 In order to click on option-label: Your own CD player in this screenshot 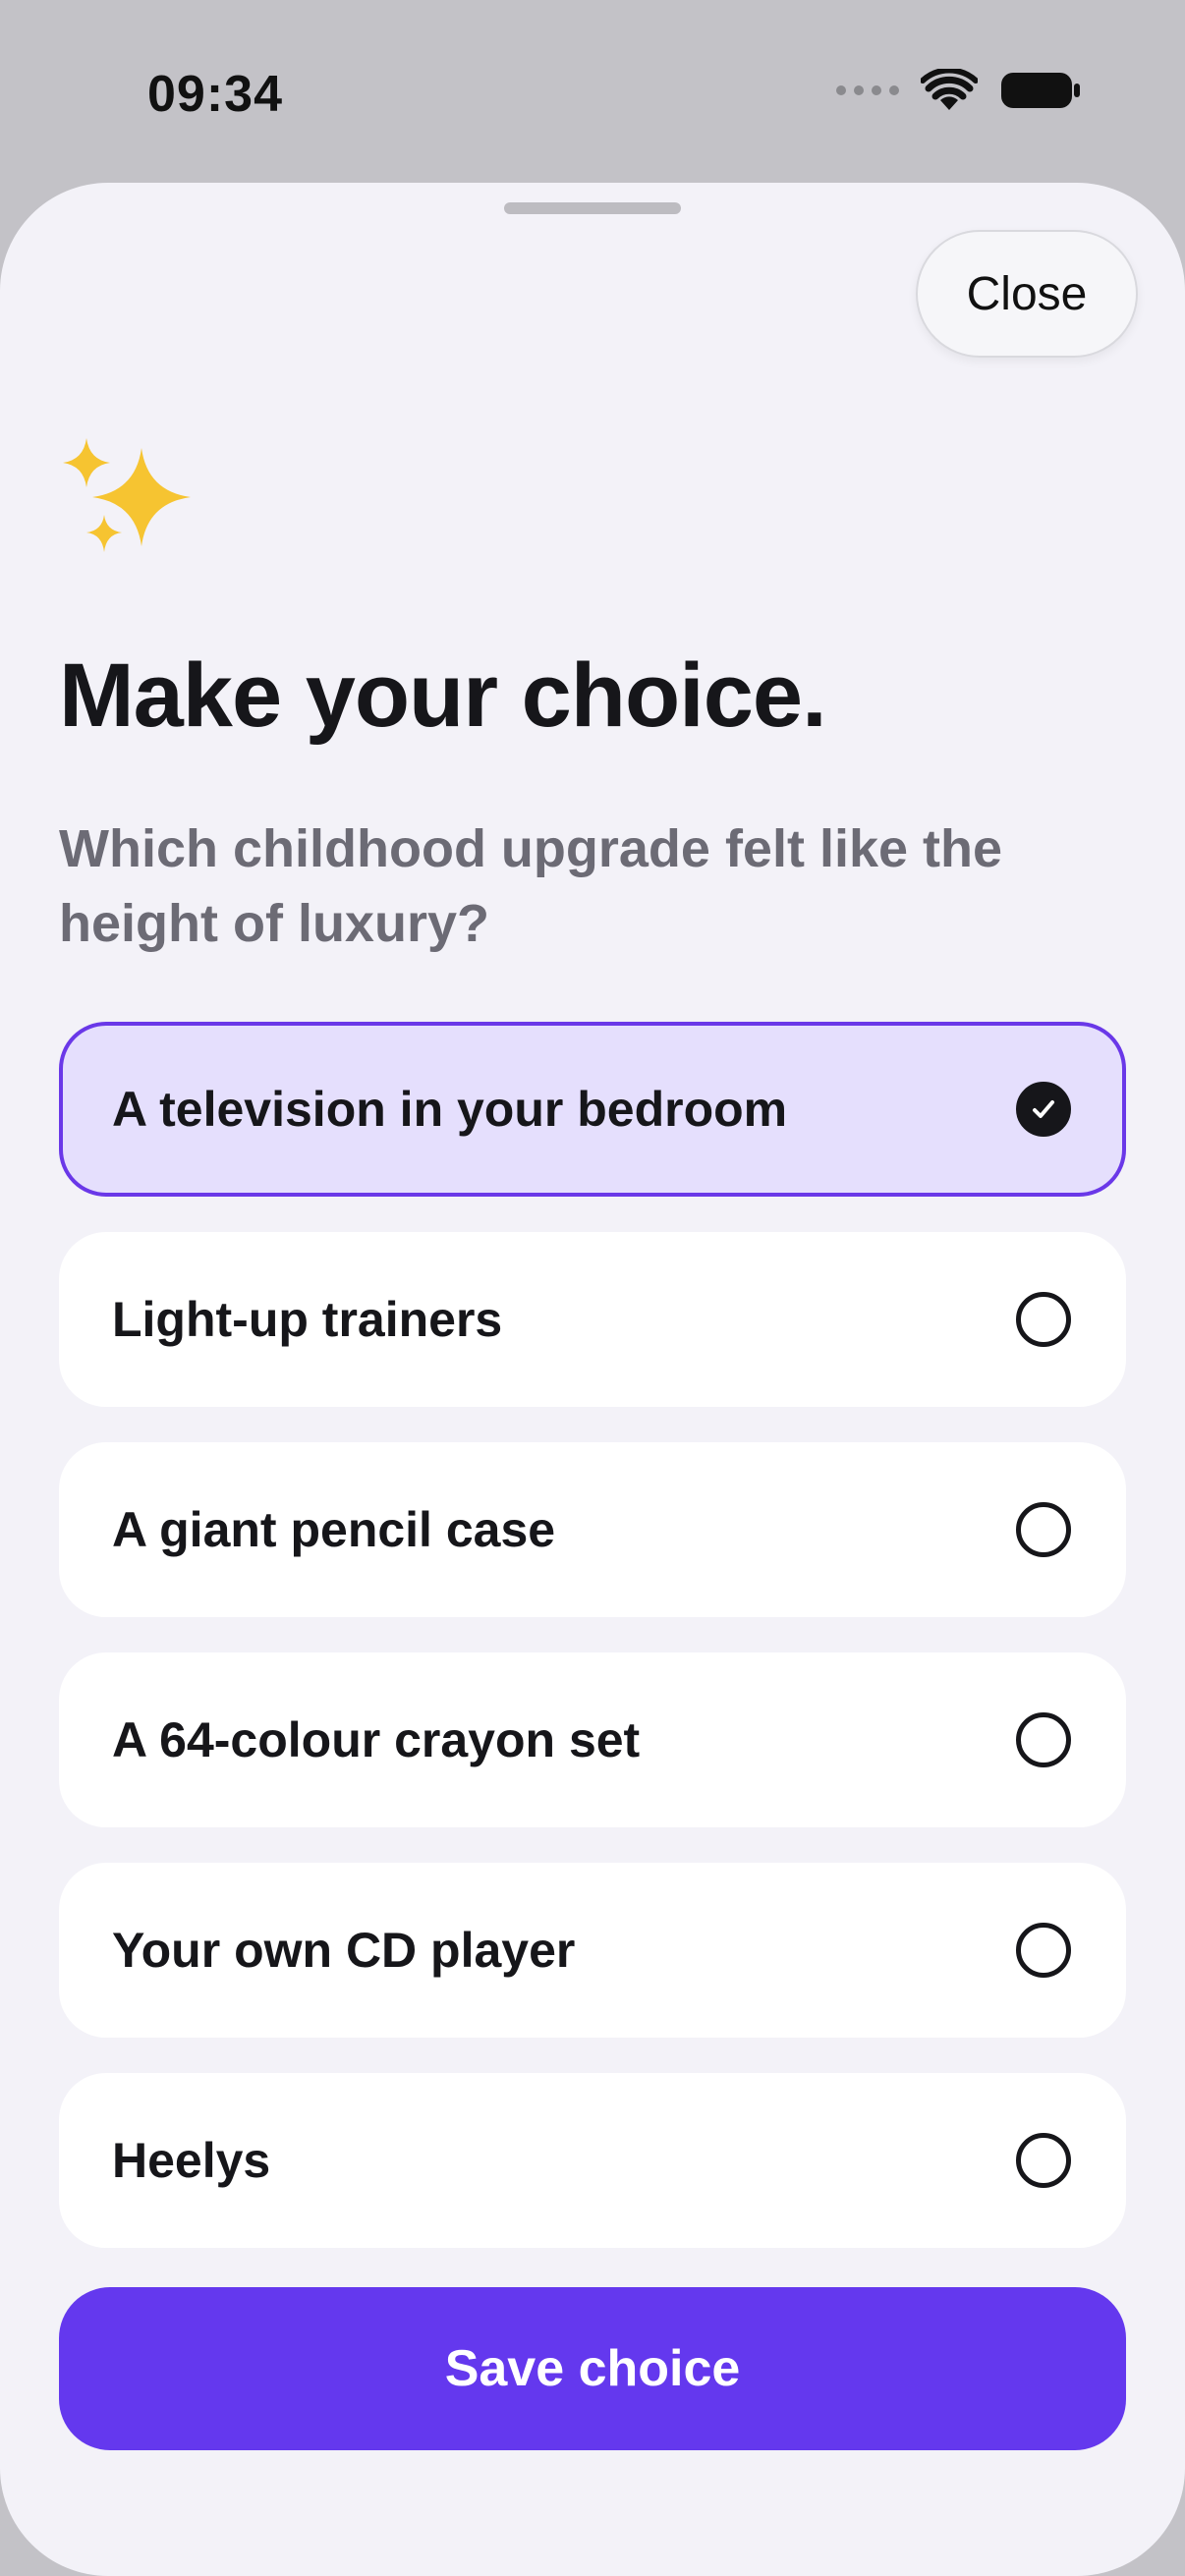, I will do `click(344, 1950)`.